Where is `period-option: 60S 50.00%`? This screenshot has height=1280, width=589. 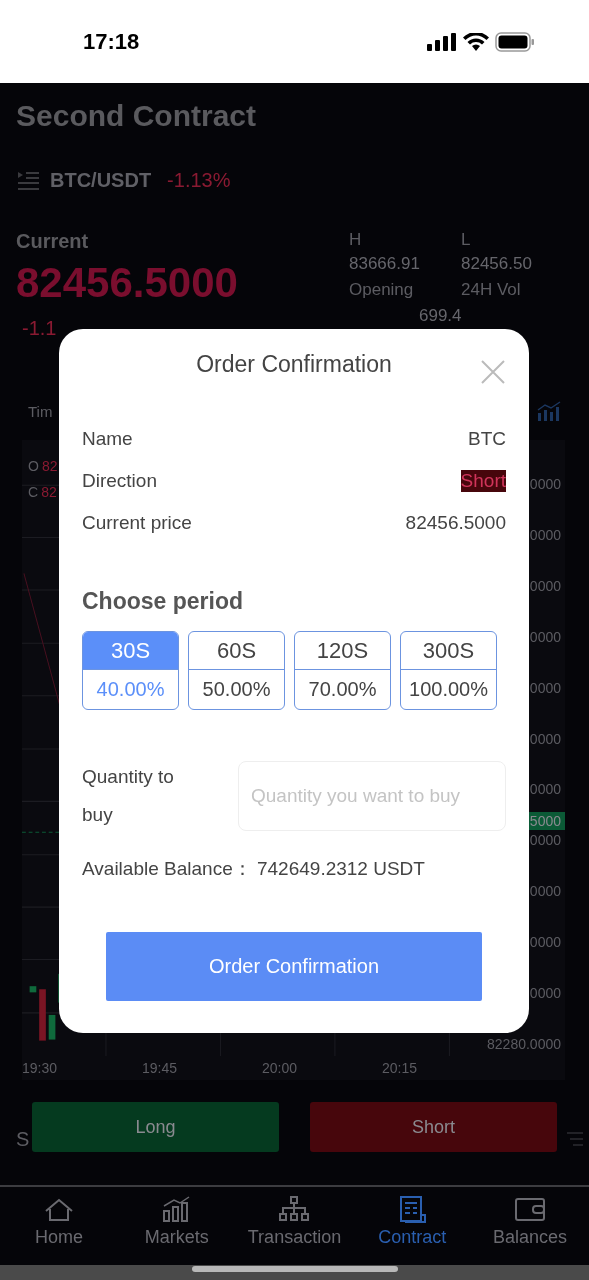 period-option: 60S 50.00% is located at coordinates (236, 670).